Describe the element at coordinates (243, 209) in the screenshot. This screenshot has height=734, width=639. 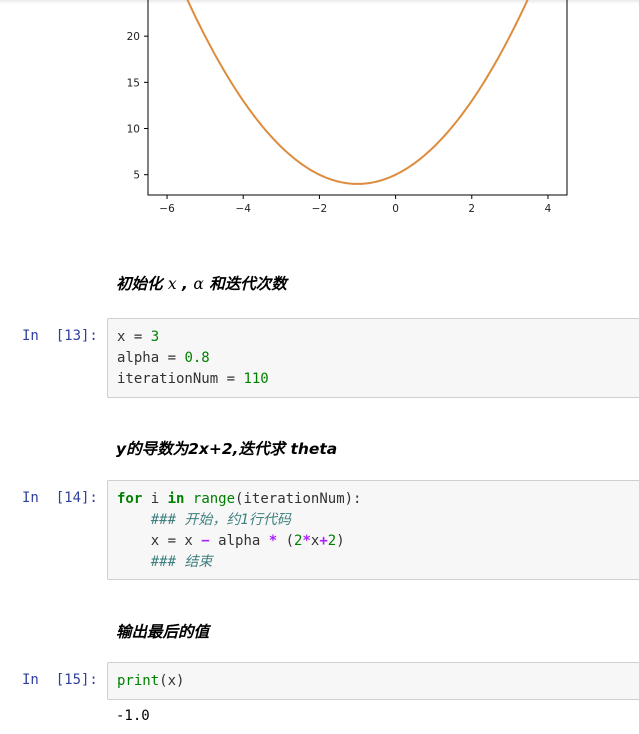
I see `x-tick-label: −4` at that location.